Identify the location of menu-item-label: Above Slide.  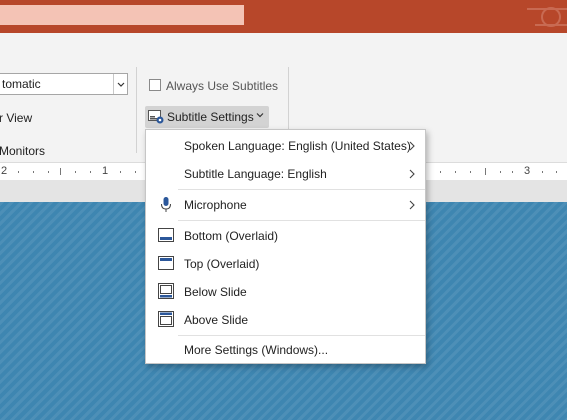
(216, 320).